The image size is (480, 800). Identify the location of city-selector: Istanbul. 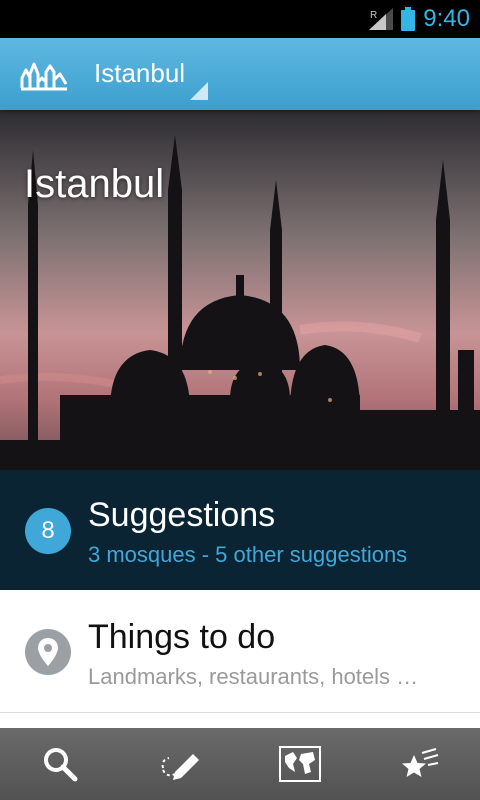
(139, 73).